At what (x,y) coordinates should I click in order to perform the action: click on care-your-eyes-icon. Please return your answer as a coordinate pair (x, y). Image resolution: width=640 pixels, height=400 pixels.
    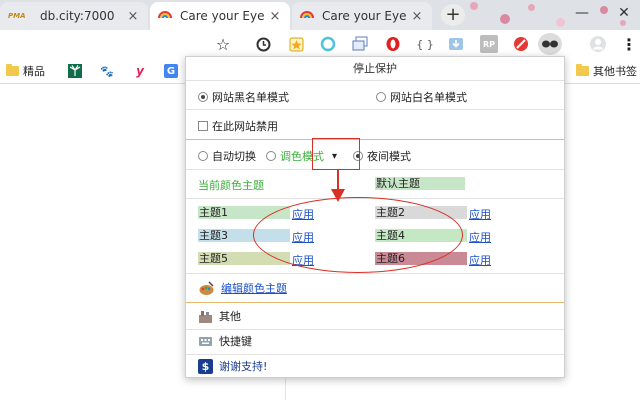
    Looking at the image, I should click on (550, 44).